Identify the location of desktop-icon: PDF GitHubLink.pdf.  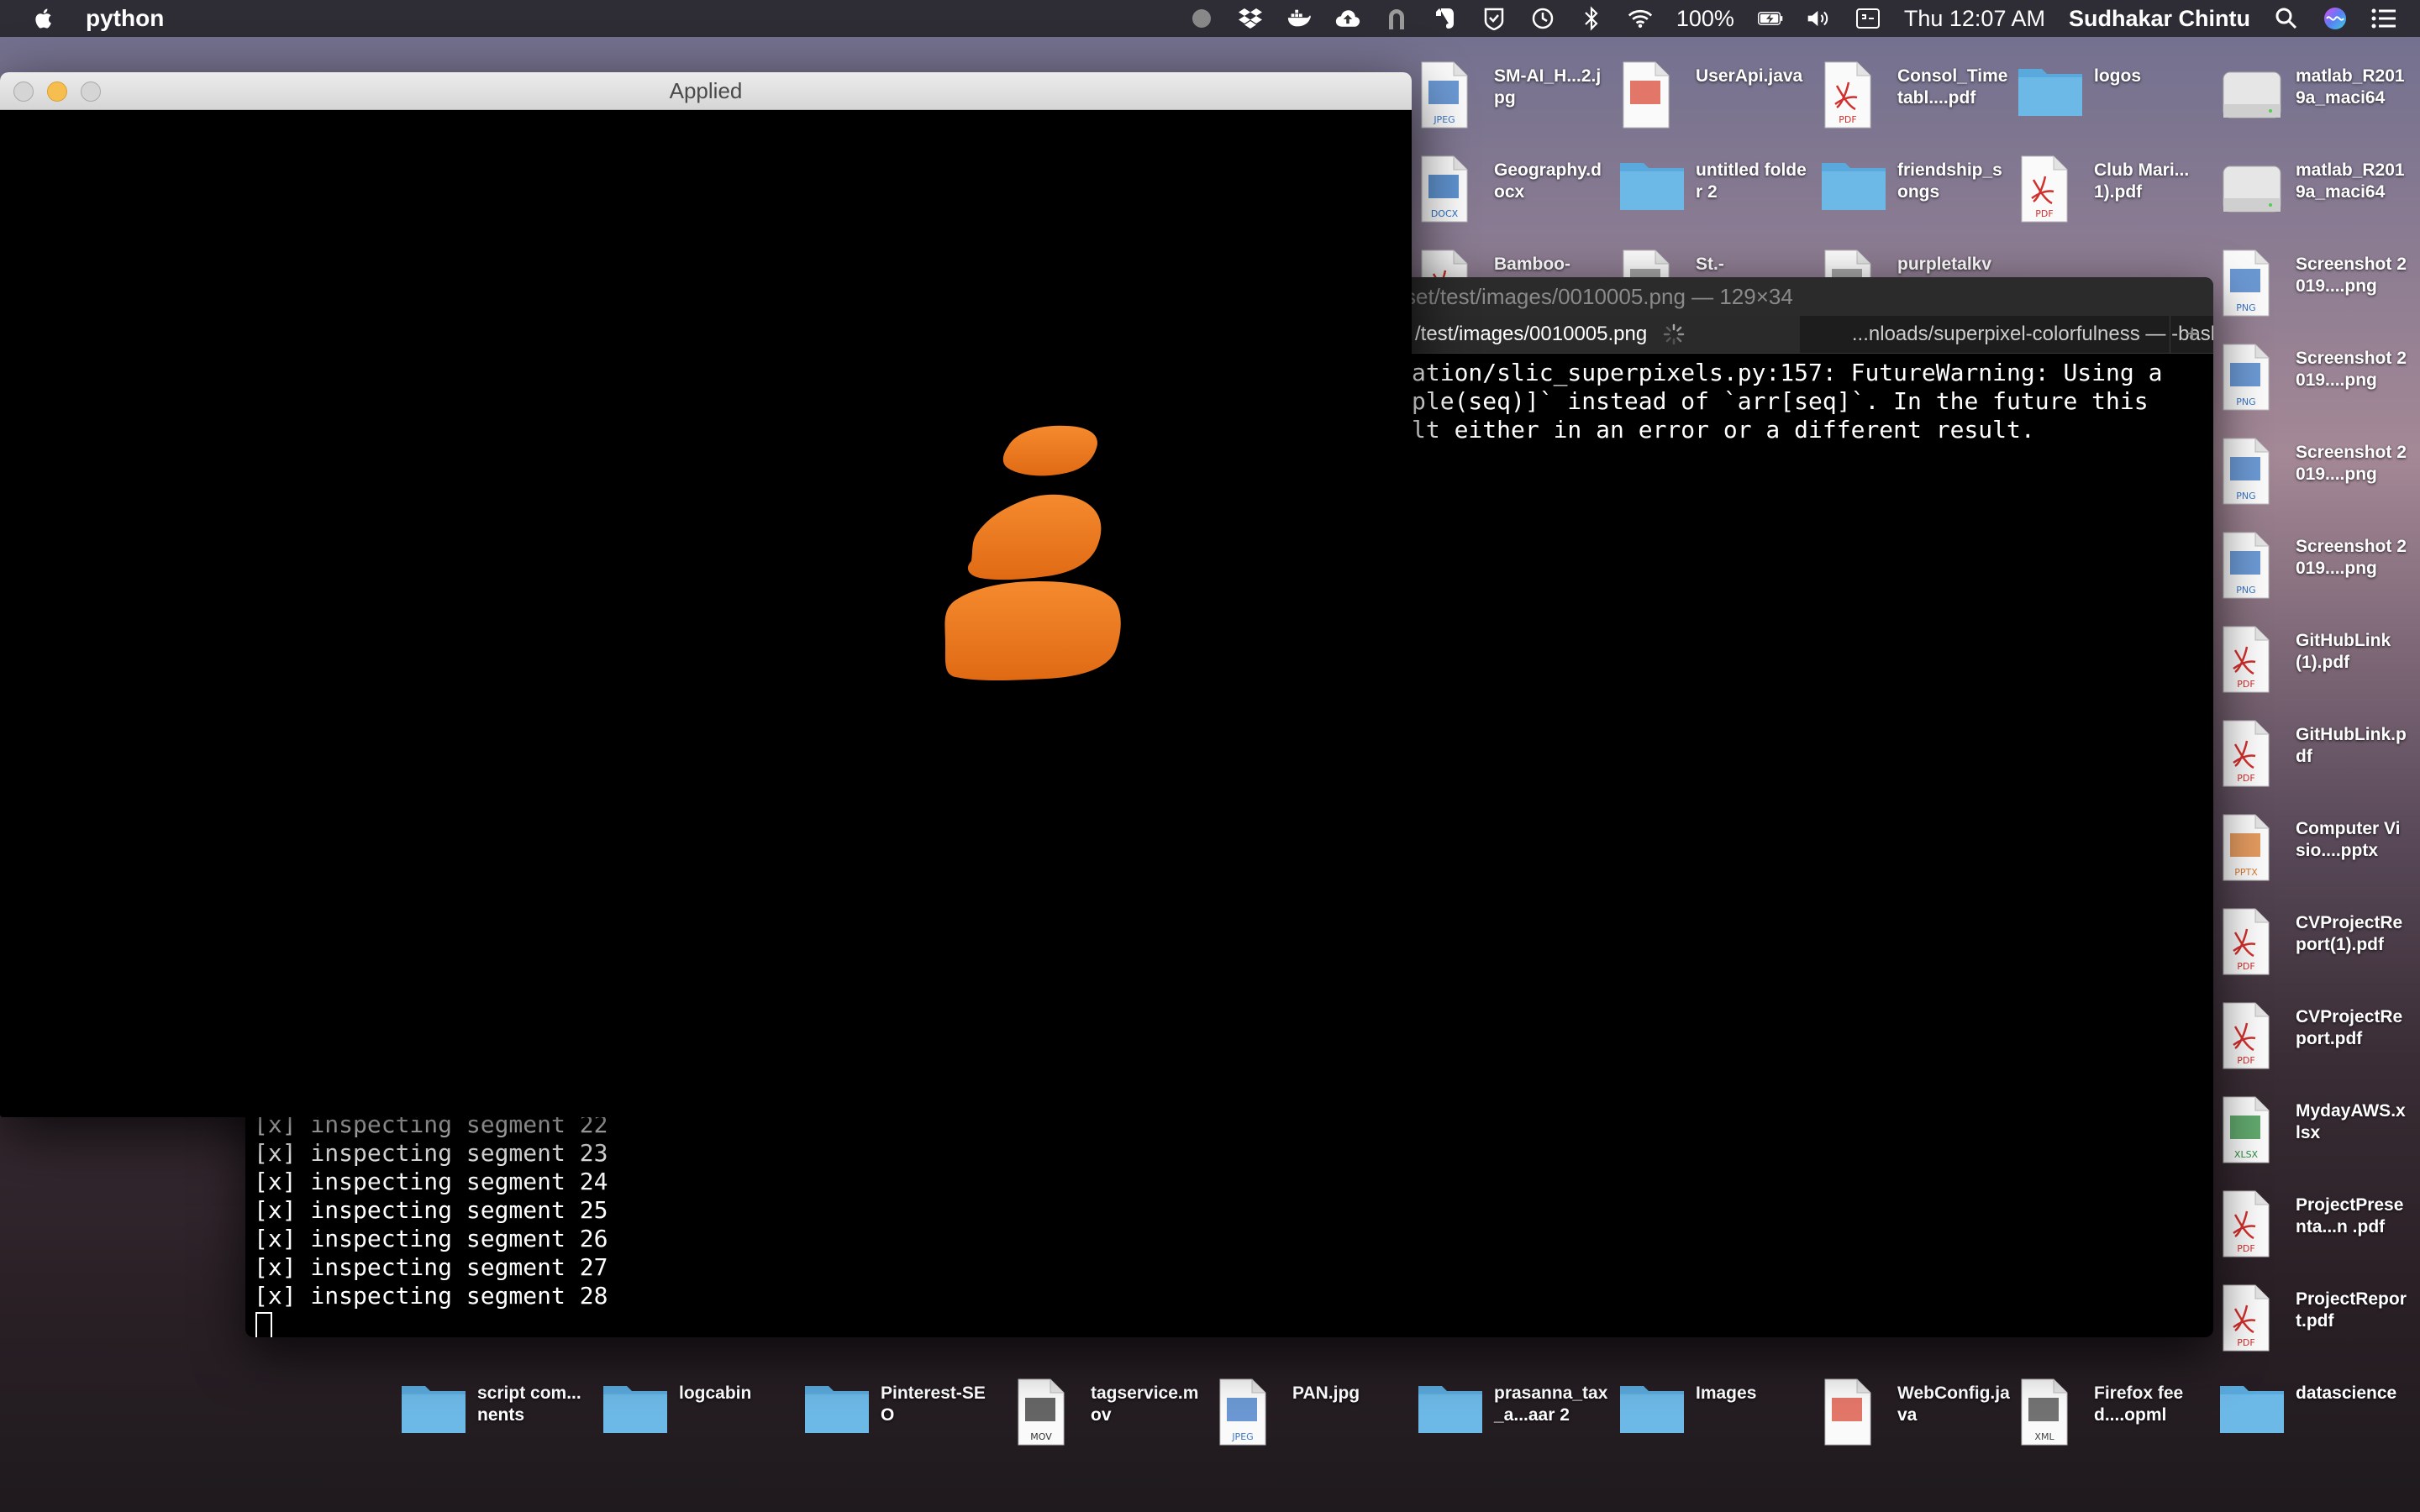
(2315, 754).